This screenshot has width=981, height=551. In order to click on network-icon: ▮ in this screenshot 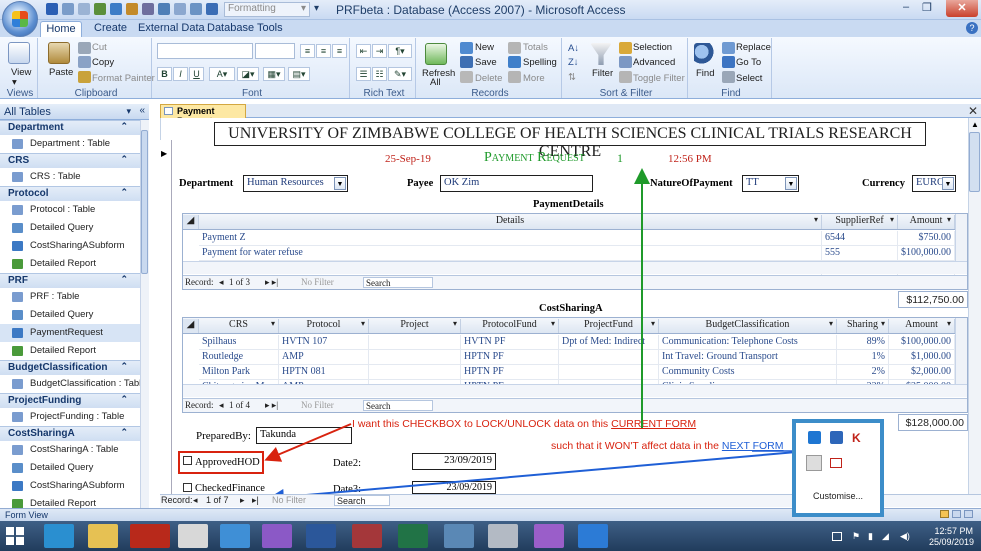, I will do `click(870, 536)`.